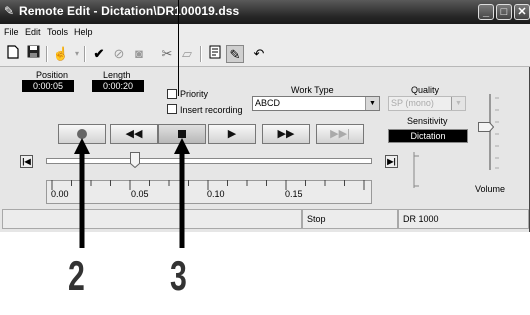 Image resolution: width=530 pixels, height=315 pixels. I want to click on go-end-button: ▶|, so click(391, 161).